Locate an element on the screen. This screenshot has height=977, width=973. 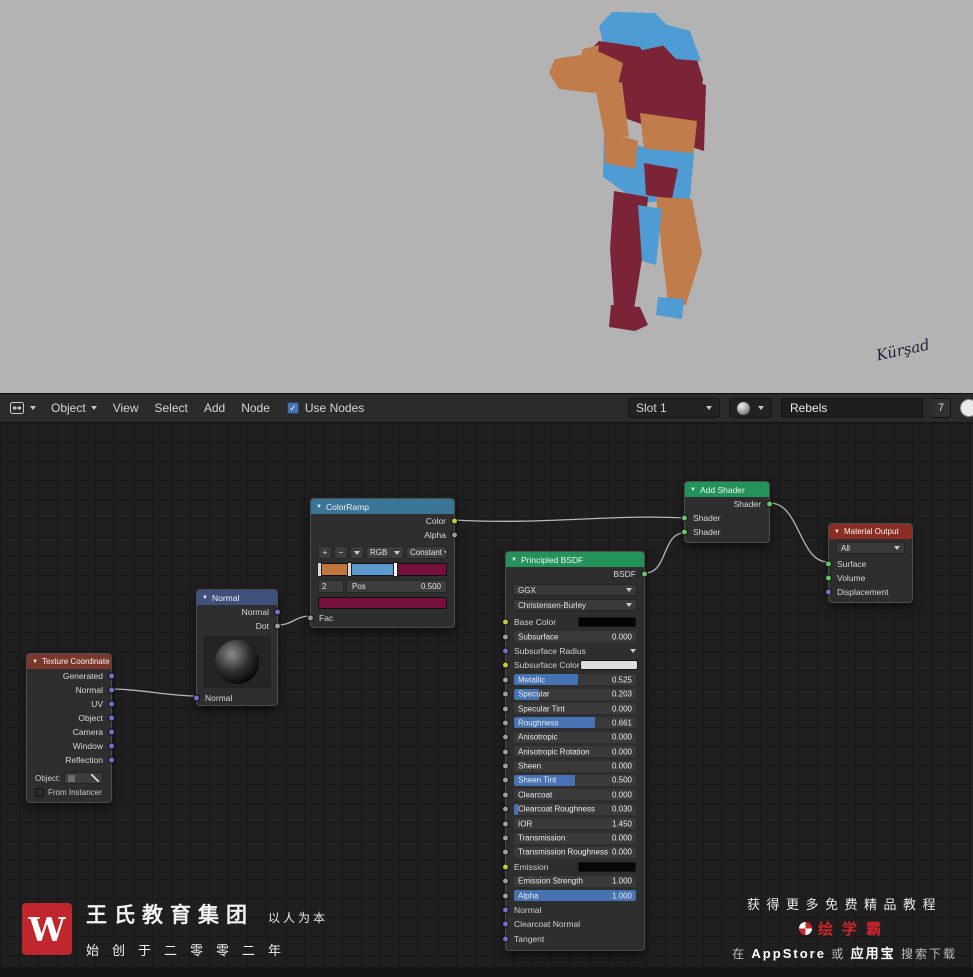
from-instancer-checkbox is located at coordinates (39, 792).